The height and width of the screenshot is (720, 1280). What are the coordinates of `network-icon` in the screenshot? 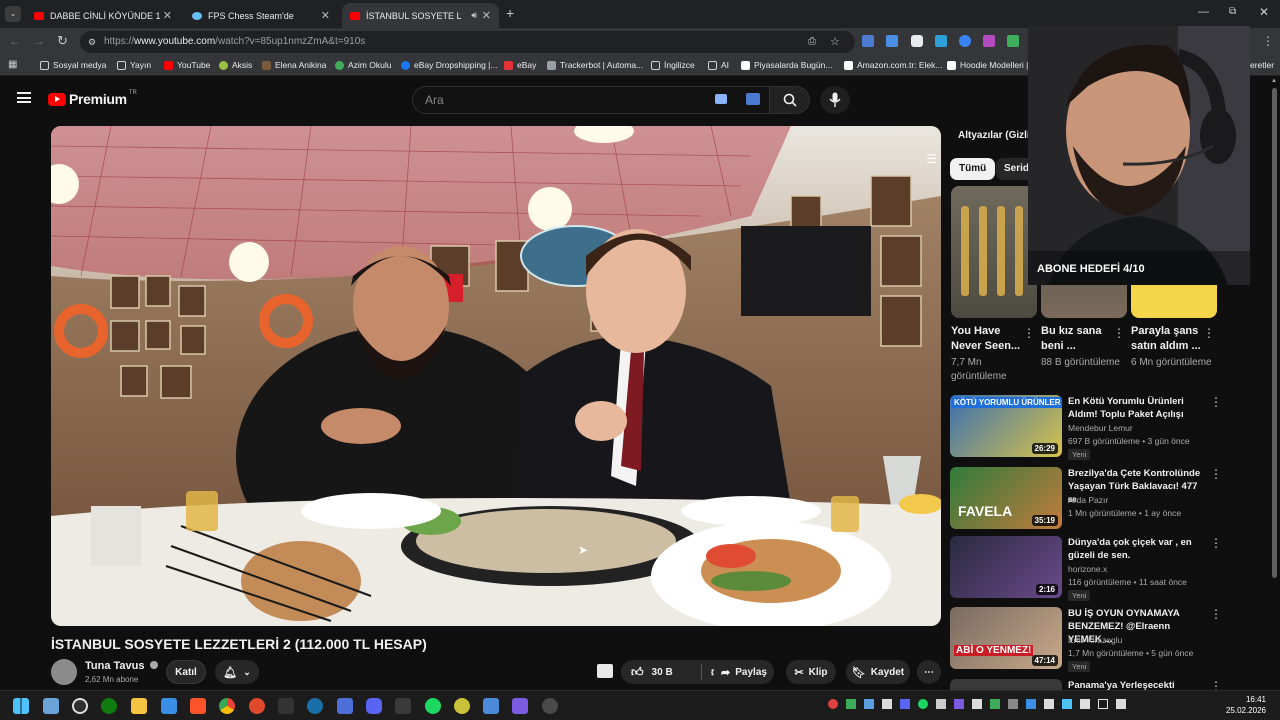 It's located at (1103, 704).